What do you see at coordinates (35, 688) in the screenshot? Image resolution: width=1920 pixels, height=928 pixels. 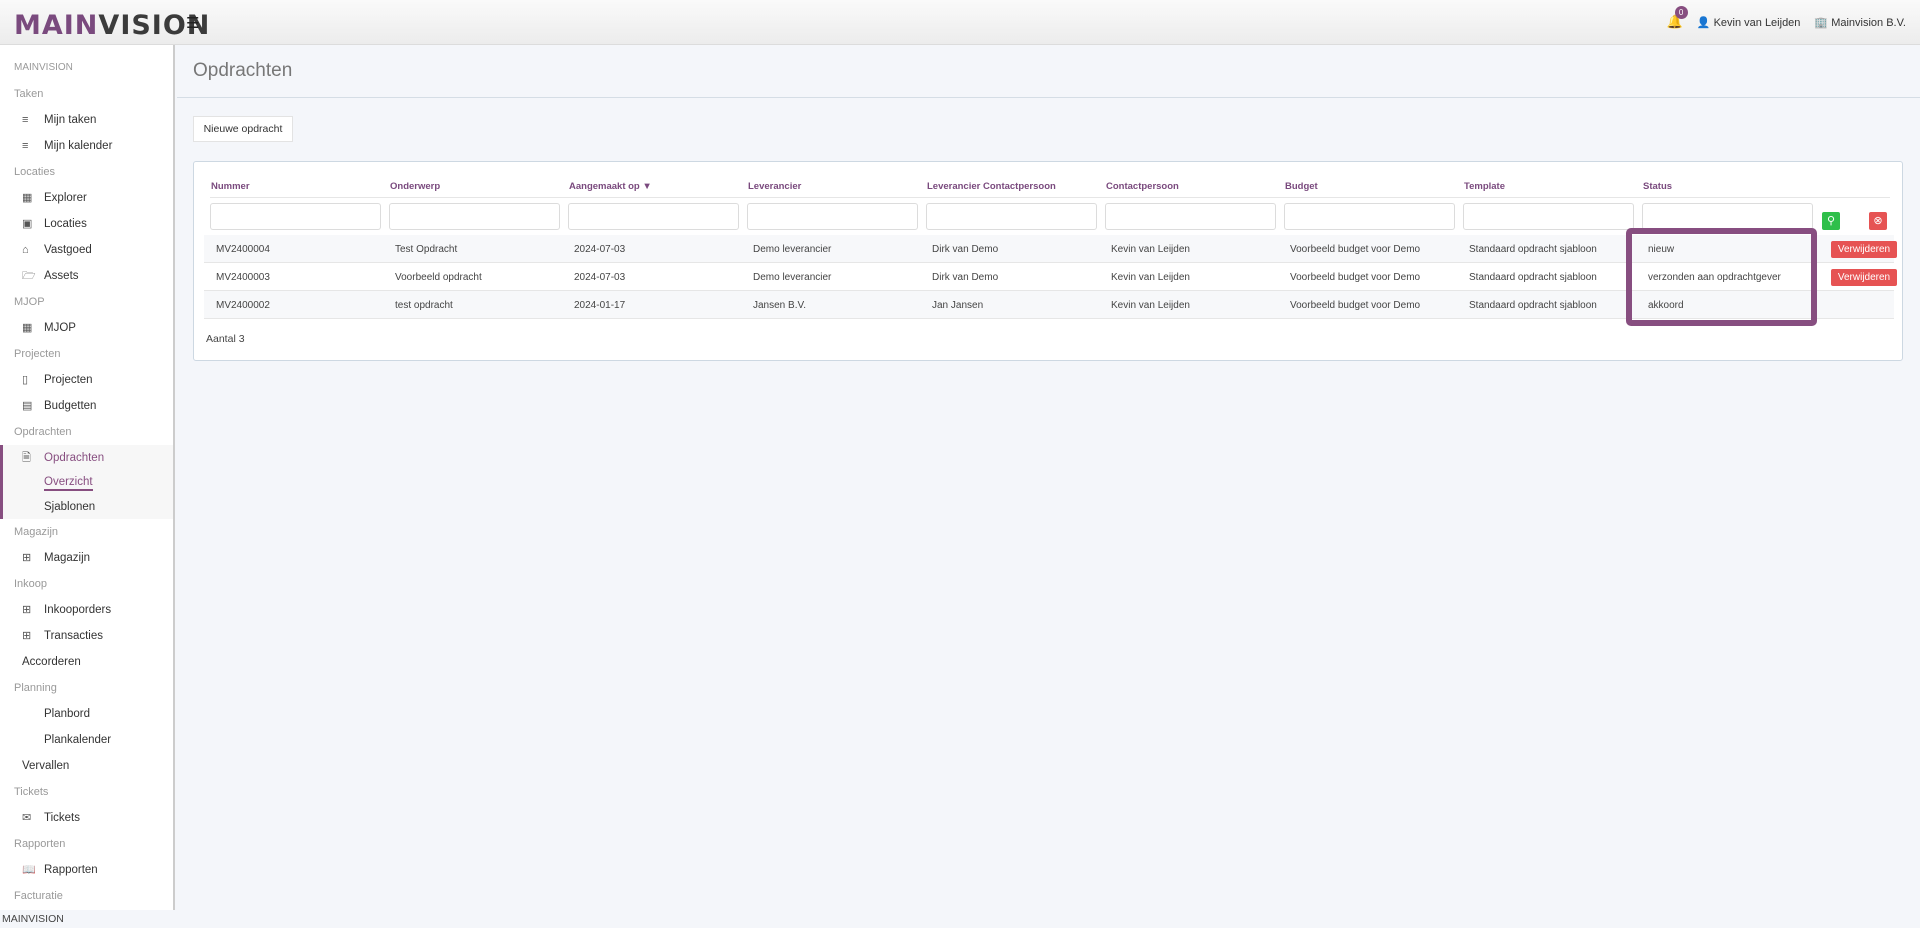 I see `section-planning: Planning` at bounding box center [35, 688].